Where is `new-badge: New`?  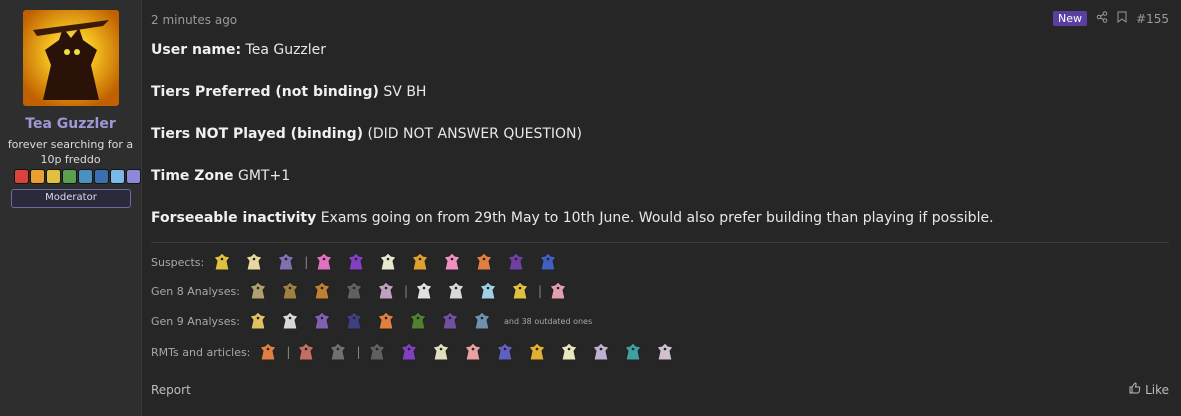
new-badge: New is located at coordinates (1070, 18).